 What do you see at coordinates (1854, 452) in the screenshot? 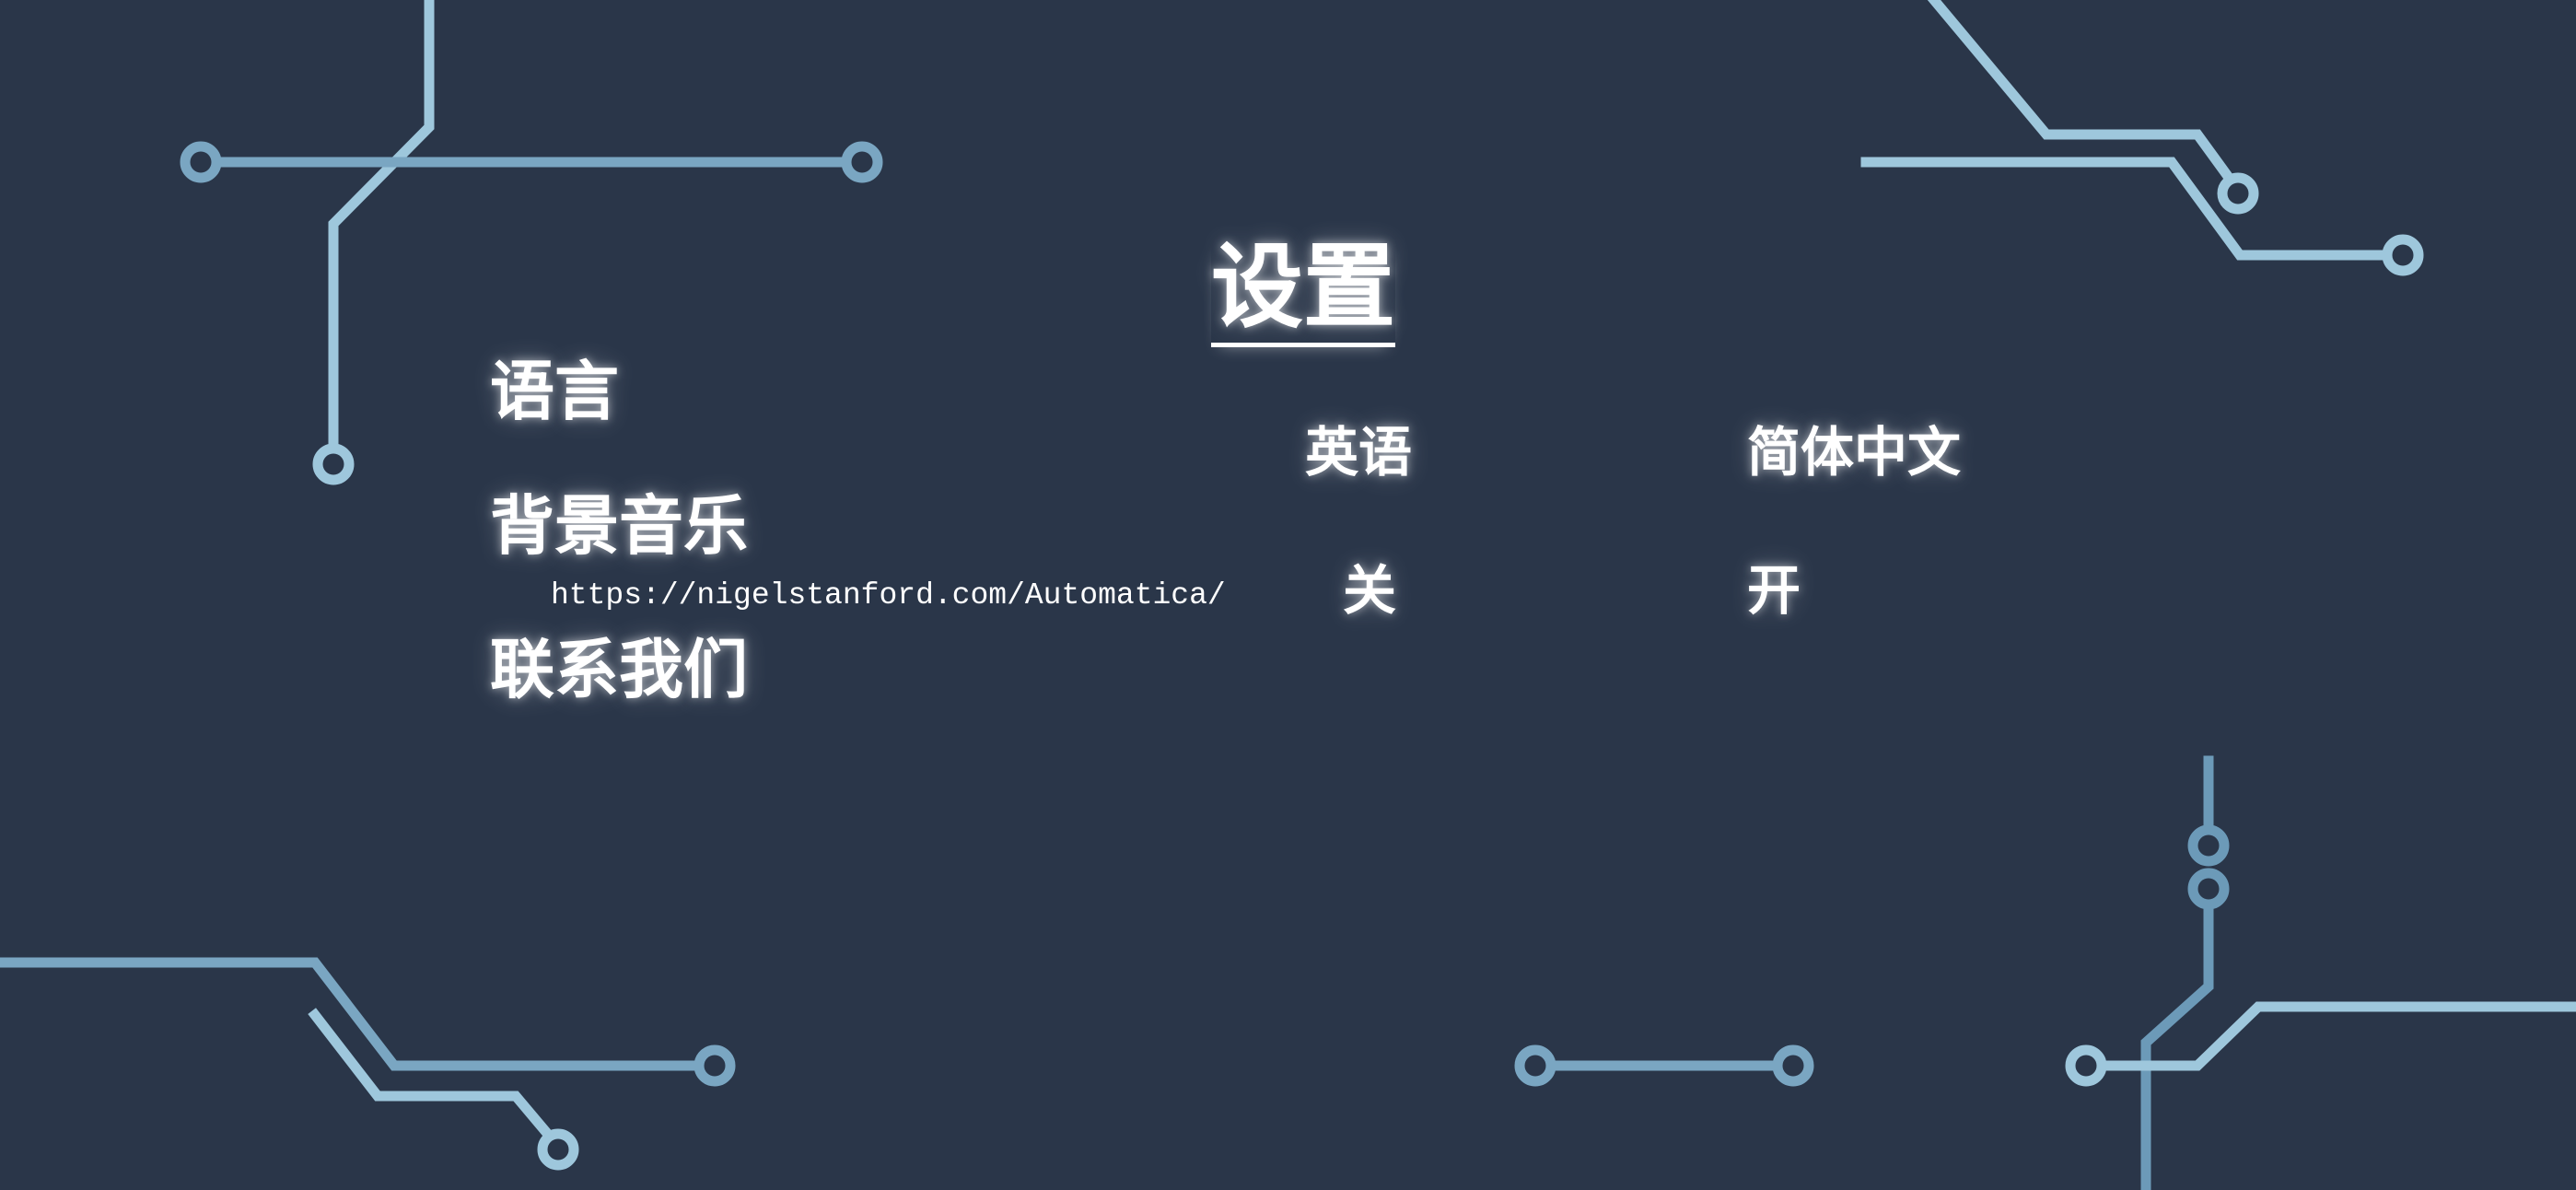
I see `language-option-simplified-chinese: 简体中文` at bounding box center [1854, 452].